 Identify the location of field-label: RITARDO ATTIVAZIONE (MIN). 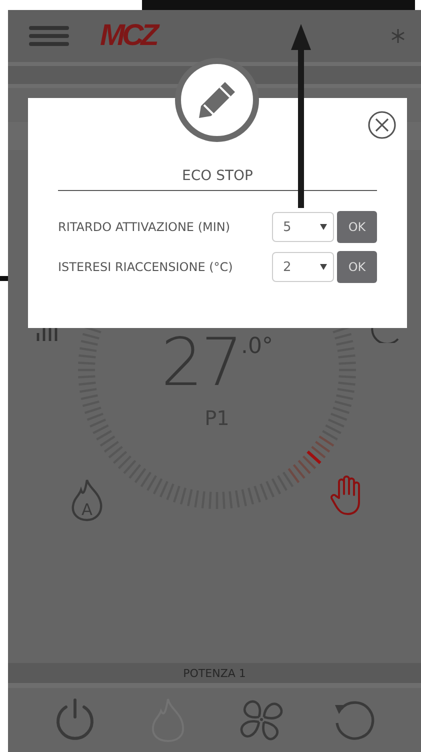
(145, 227).